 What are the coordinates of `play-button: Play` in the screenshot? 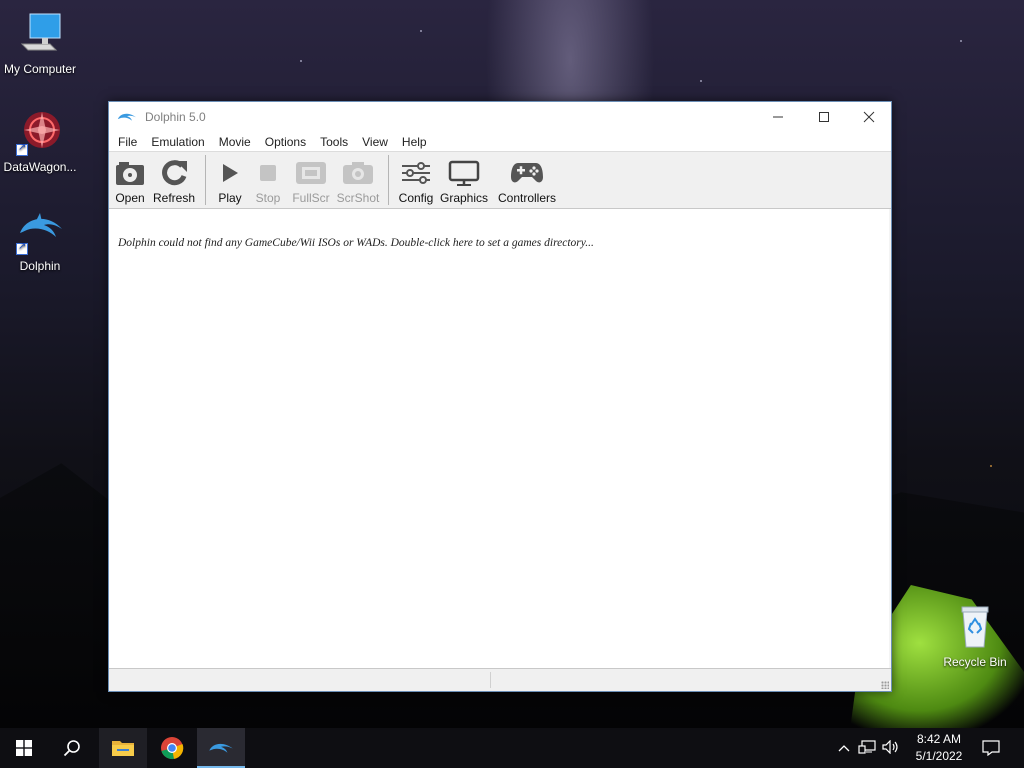 It's located at (230, 178).